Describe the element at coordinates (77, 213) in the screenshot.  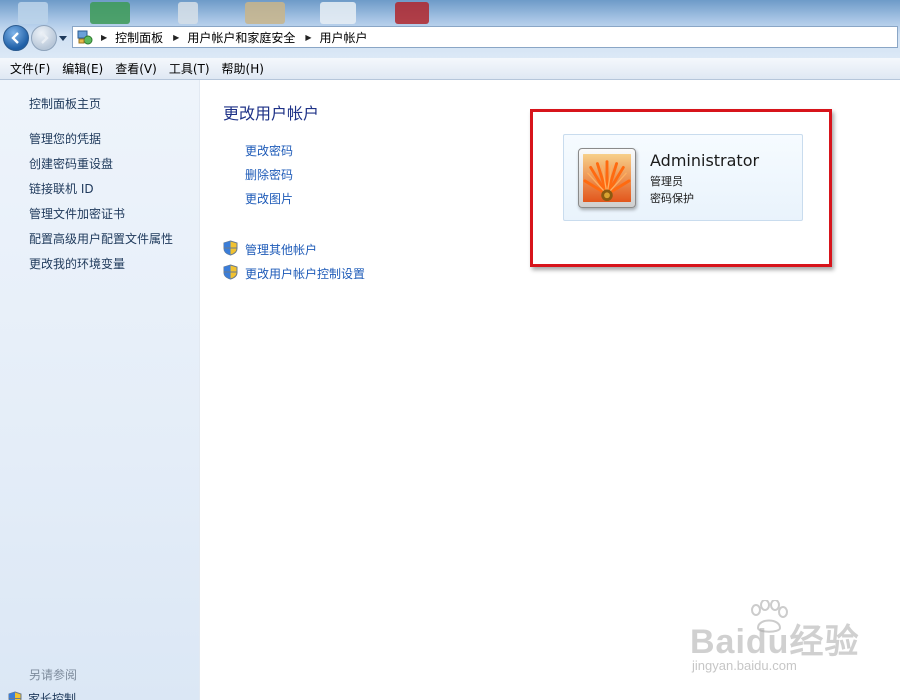
I see `manage-file-encryption-certificates-link: 管理文件加密证书` at that location.